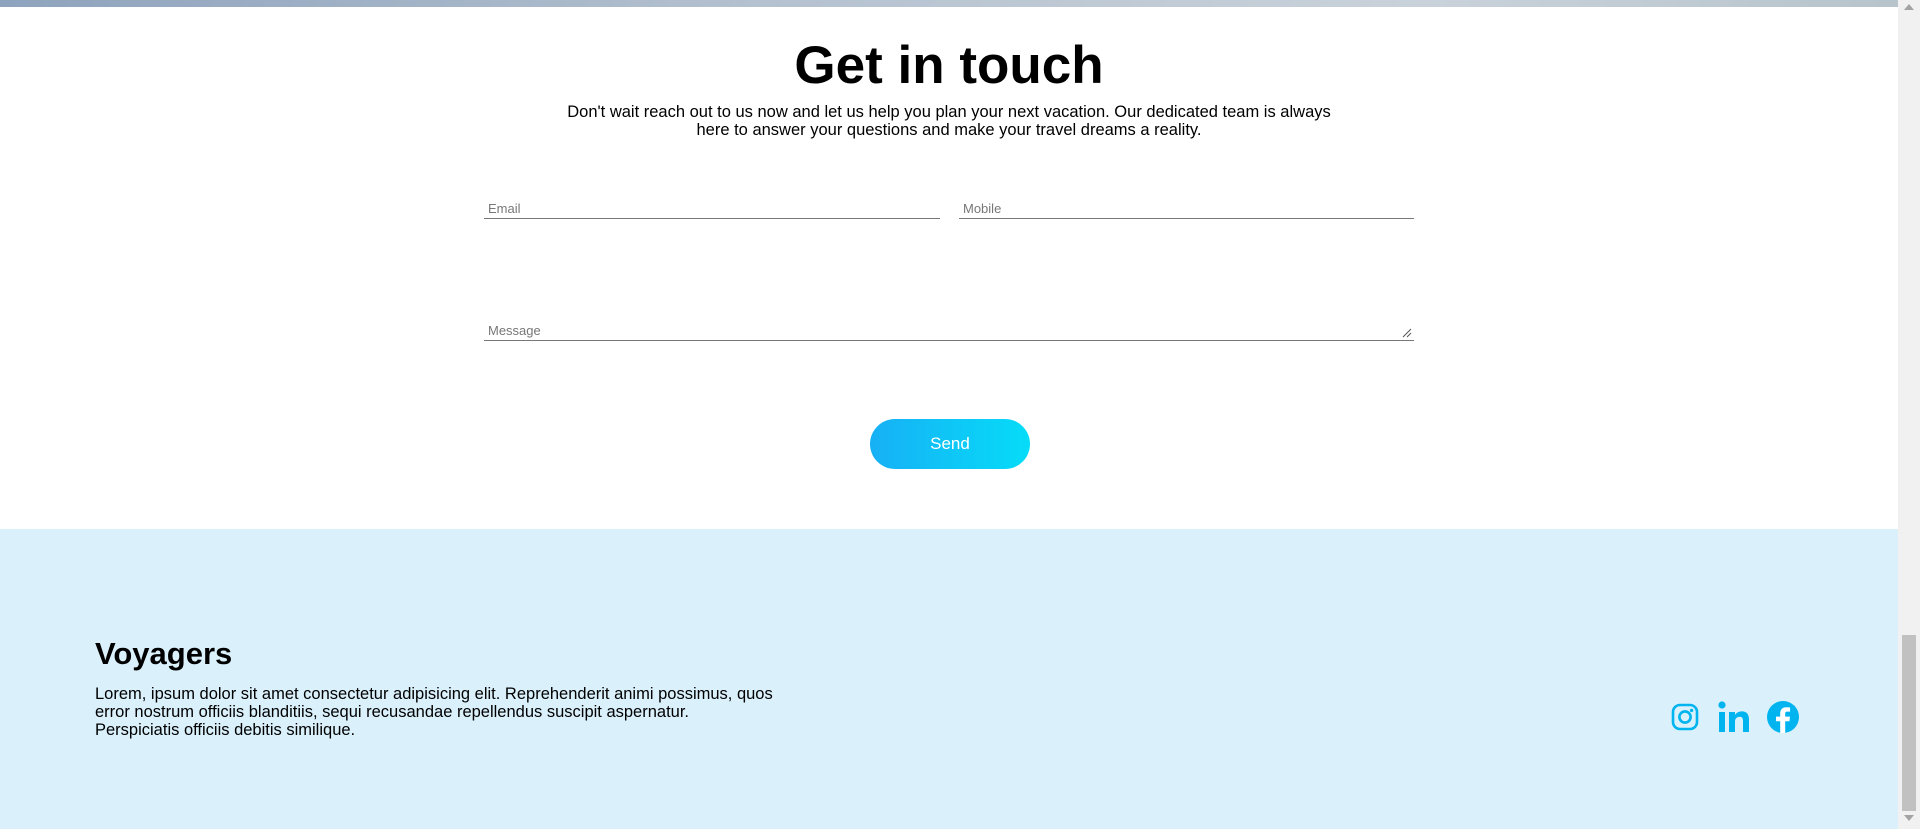 This screenshot has width=1920, height=829. I want to click on scroll-down-arrow-icon, so click(1909, 818).